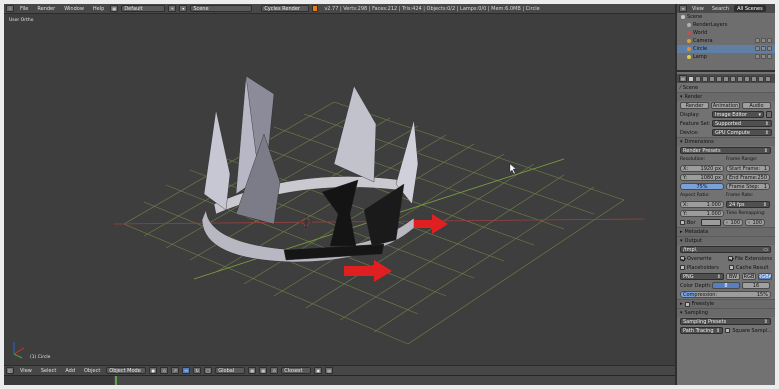 The height and width of the screenshot is (389, 779). What do you see at coordinates (725, 249) in the screenshot?
I see `output-path-field: /tmp\ ▭` at bounding box center [725, 249].